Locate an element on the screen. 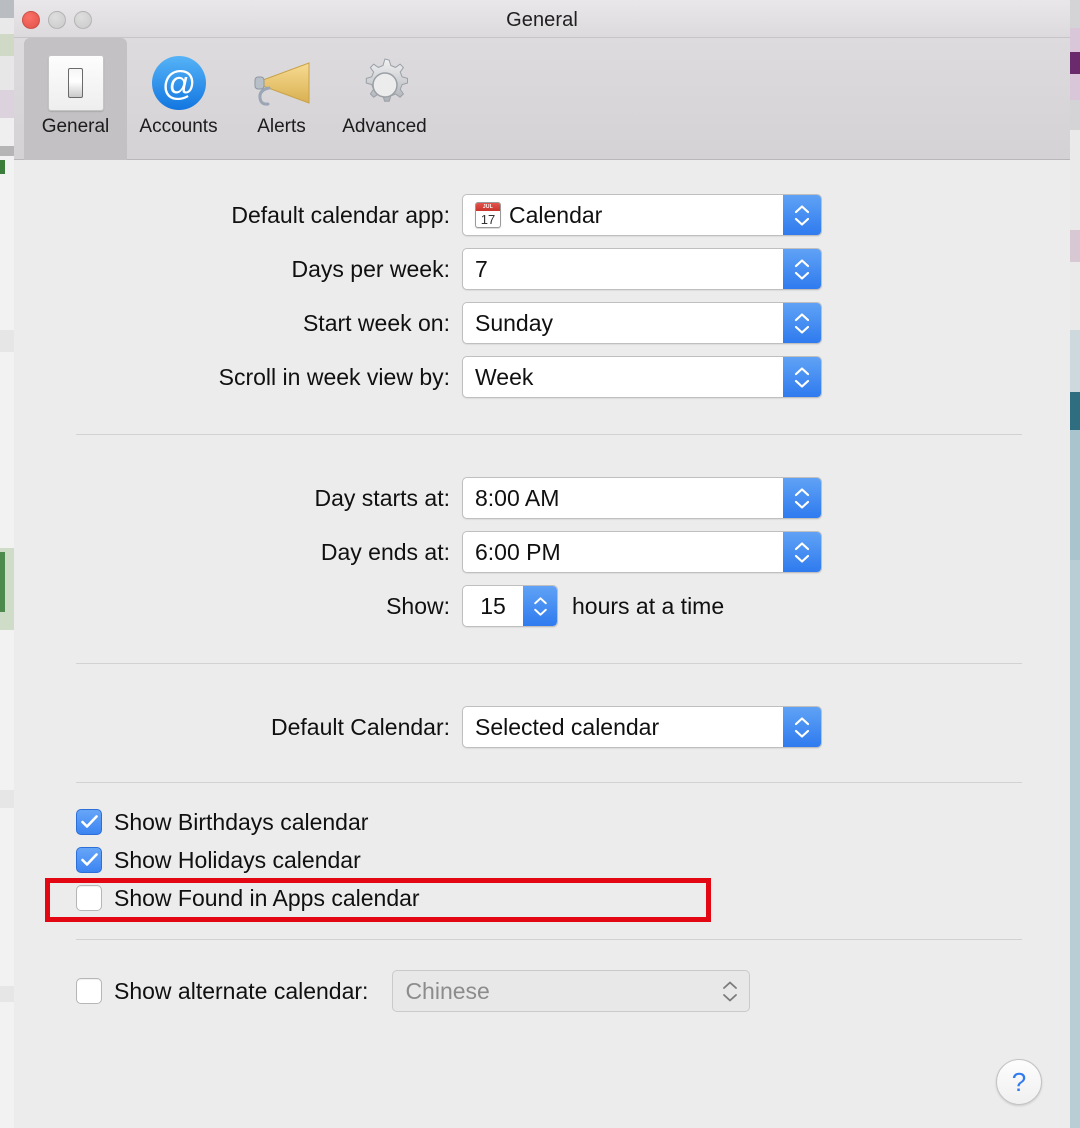 The height and width of the screenshot is (1128, 1080). megaphone-icon is located at coordinates (282, 83).